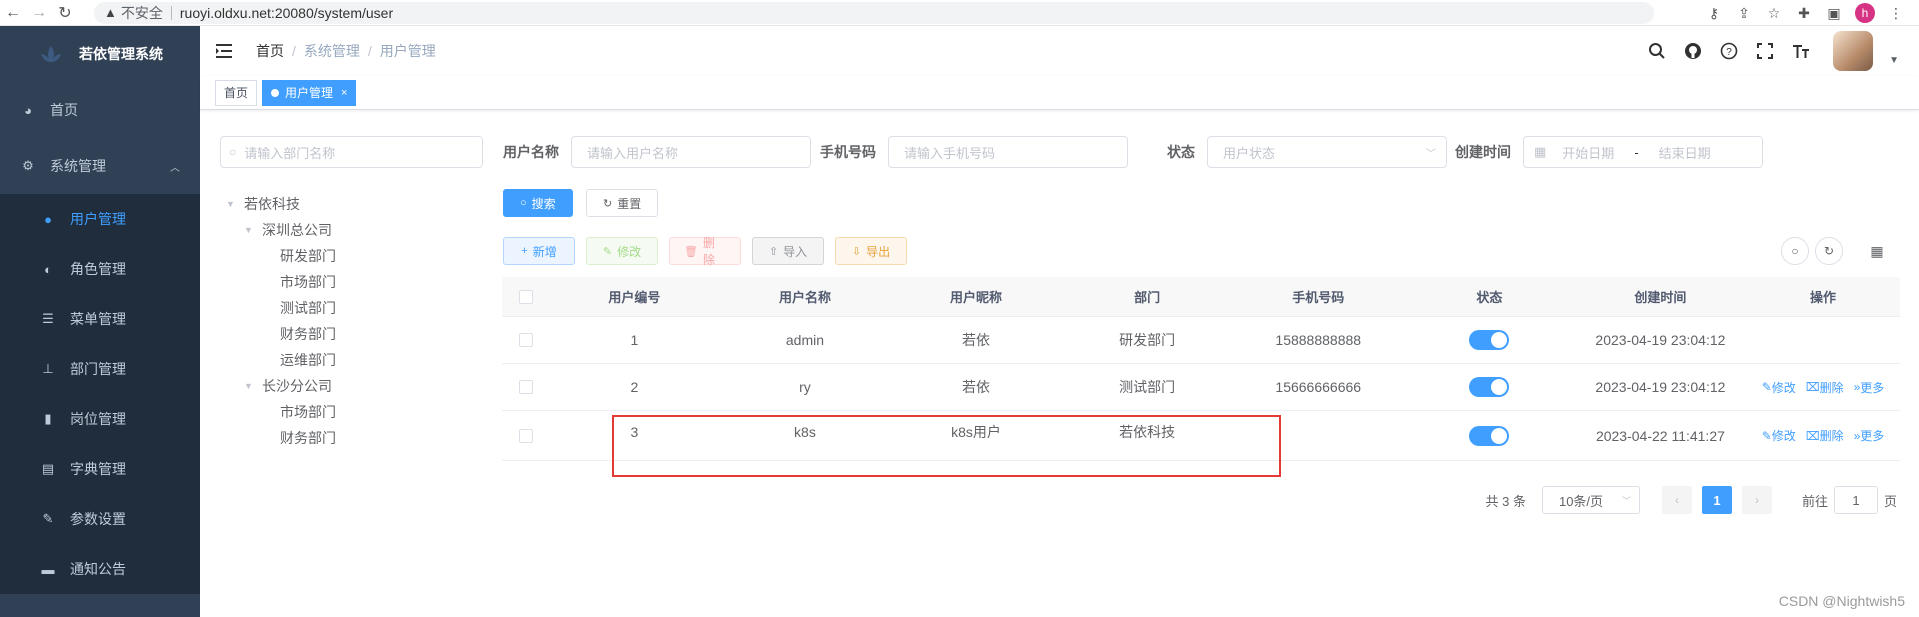 The image size is (1919, 617). What do you see at coordinates (1714, 13) in the screenshot?
I see `key-icon: ⚷` at bounding box center [1714, 13].